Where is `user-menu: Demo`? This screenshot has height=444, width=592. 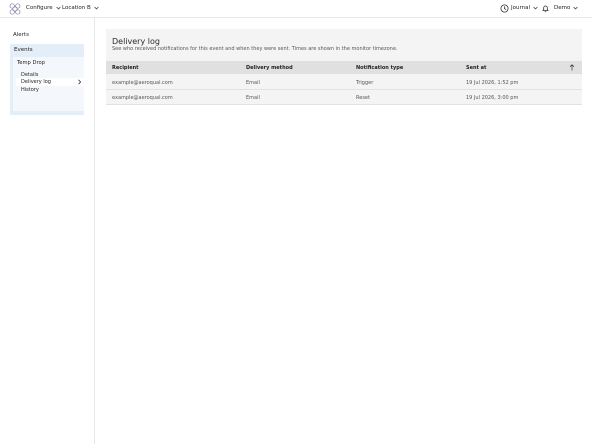
user-menu: Demo is located at coordinates (566, 8).